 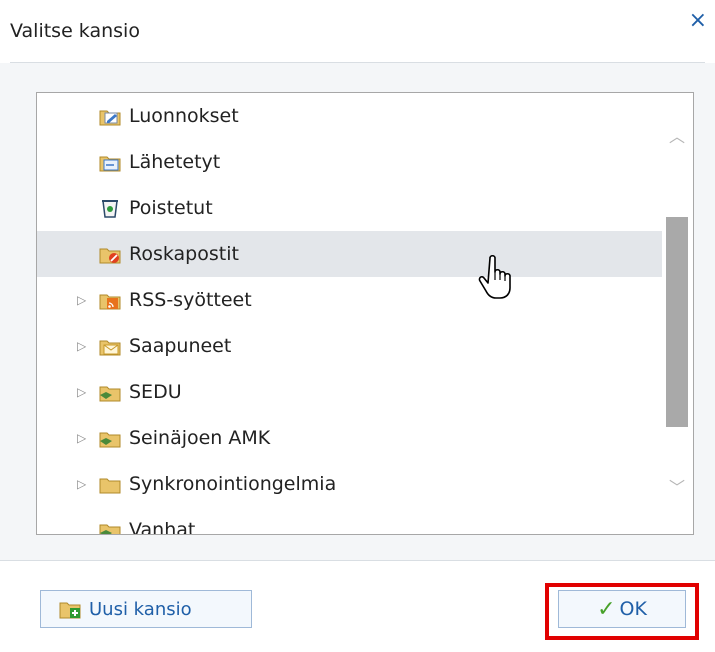 I want to click on scroll-up-icon: ︿, so click(x=677, y=134).